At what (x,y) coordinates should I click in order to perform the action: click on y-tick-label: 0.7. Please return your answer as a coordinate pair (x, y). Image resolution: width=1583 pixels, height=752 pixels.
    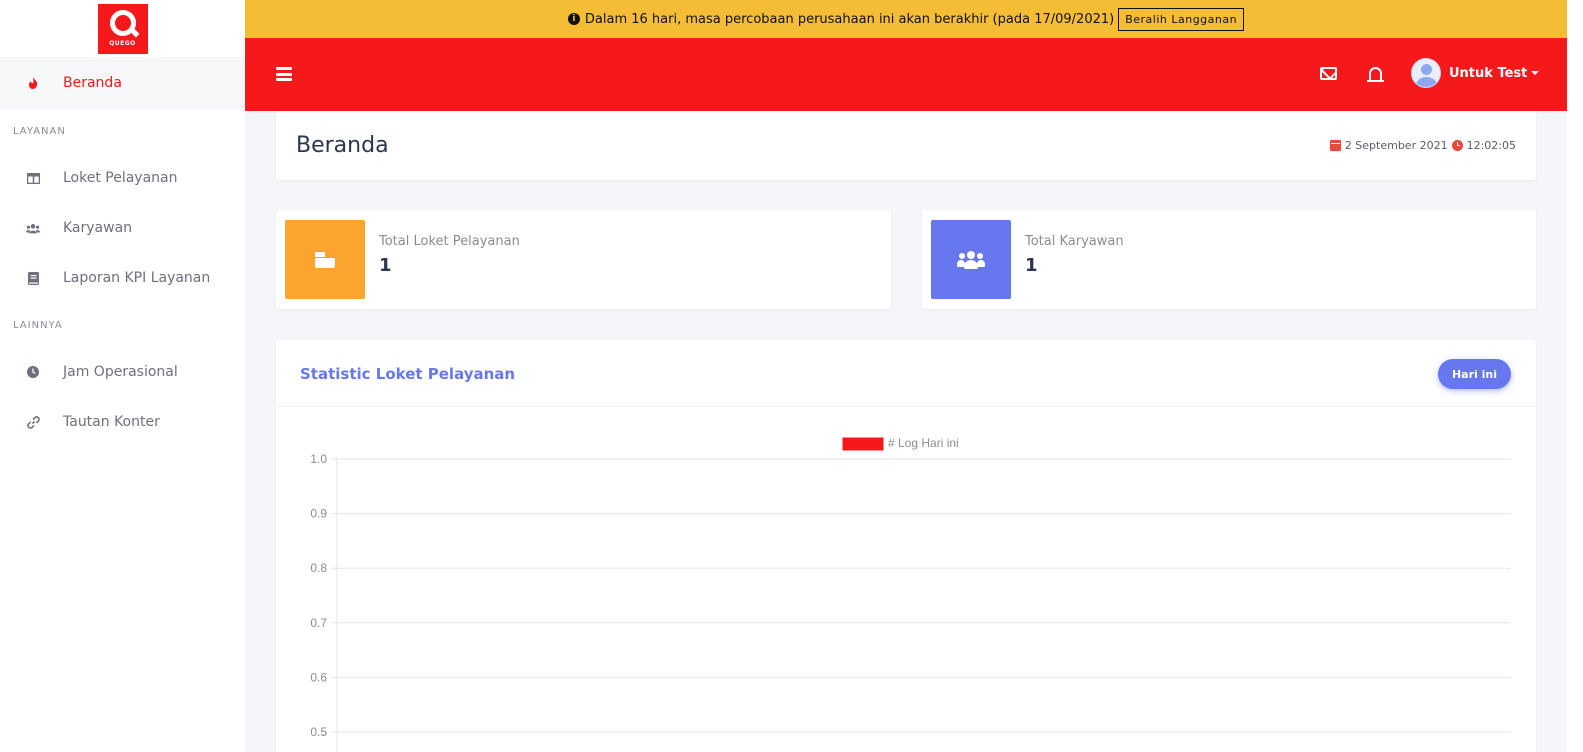
    Looking at the image, I should click on (318, 623).